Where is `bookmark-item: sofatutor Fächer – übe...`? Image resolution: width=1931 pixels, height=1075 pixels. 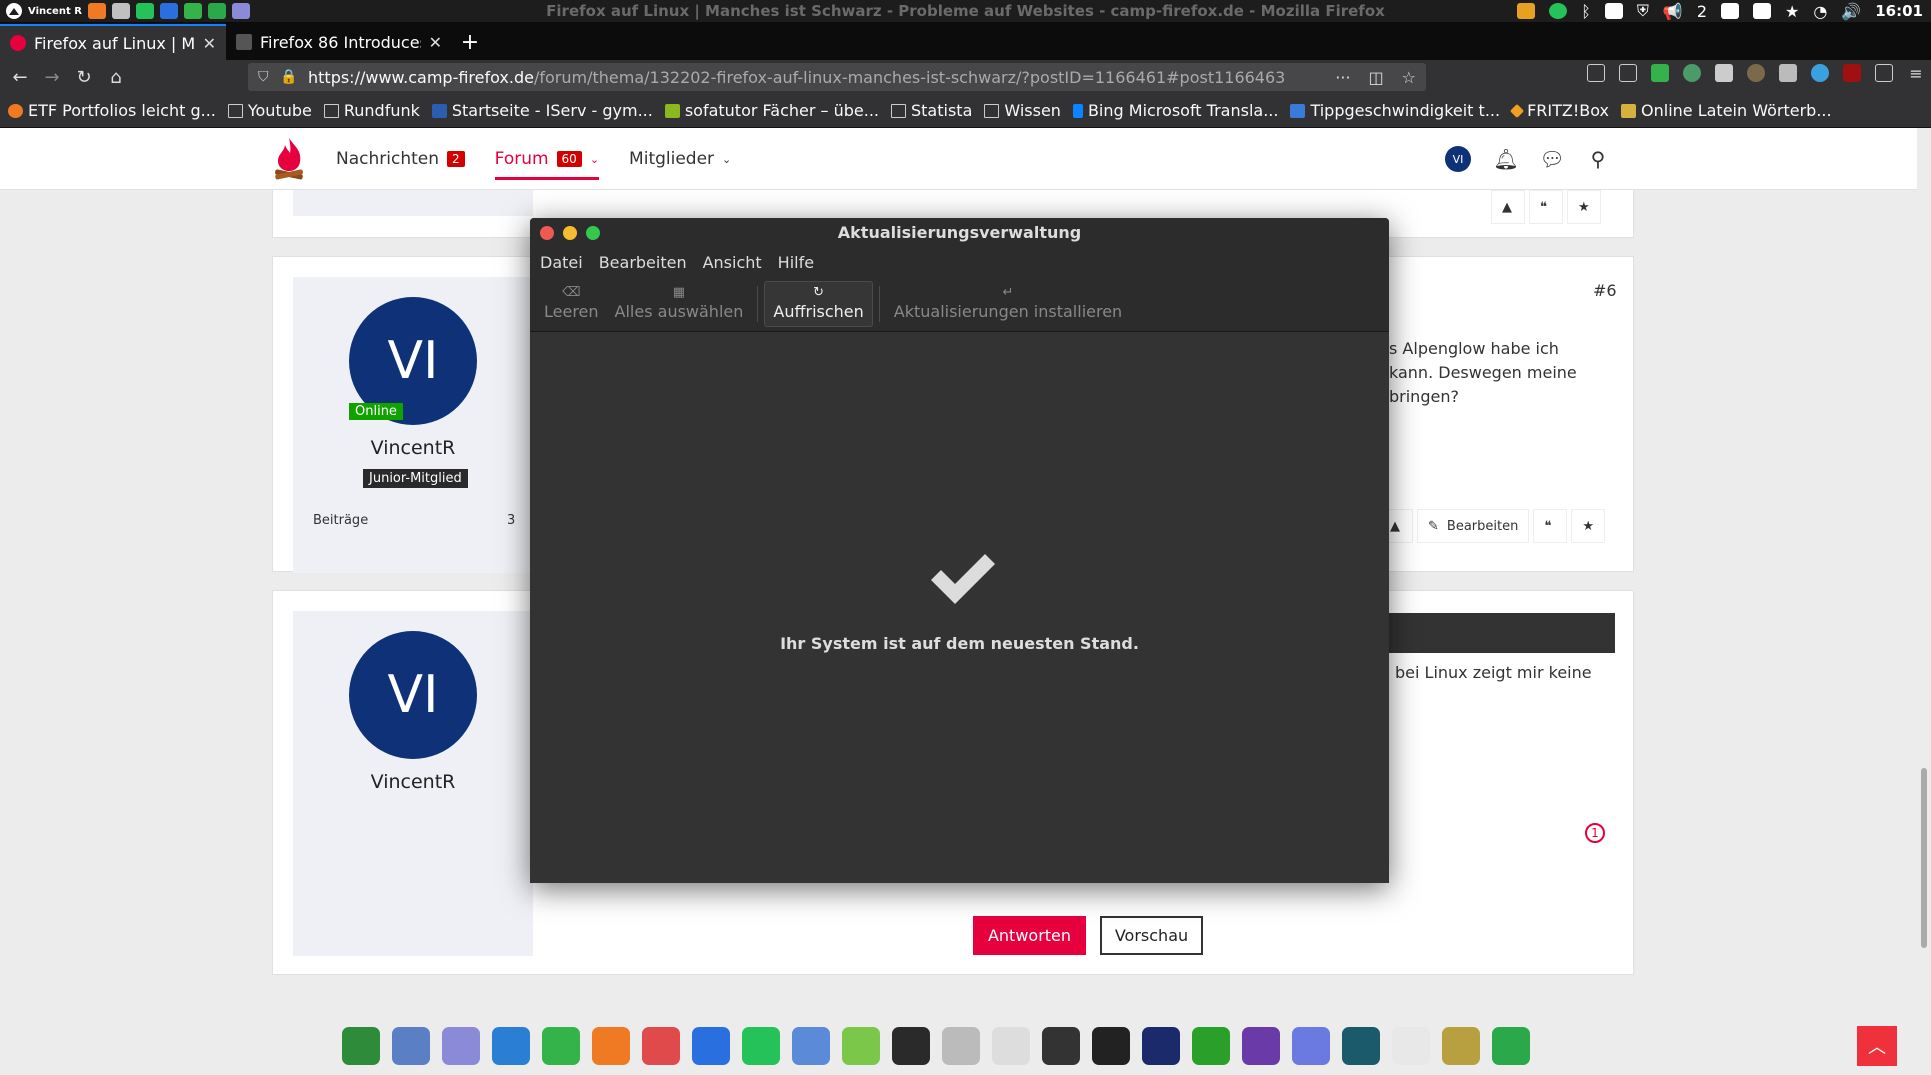
bookmark-item: sofatutor Fächer – übe... is located at coordinates (771, 110).